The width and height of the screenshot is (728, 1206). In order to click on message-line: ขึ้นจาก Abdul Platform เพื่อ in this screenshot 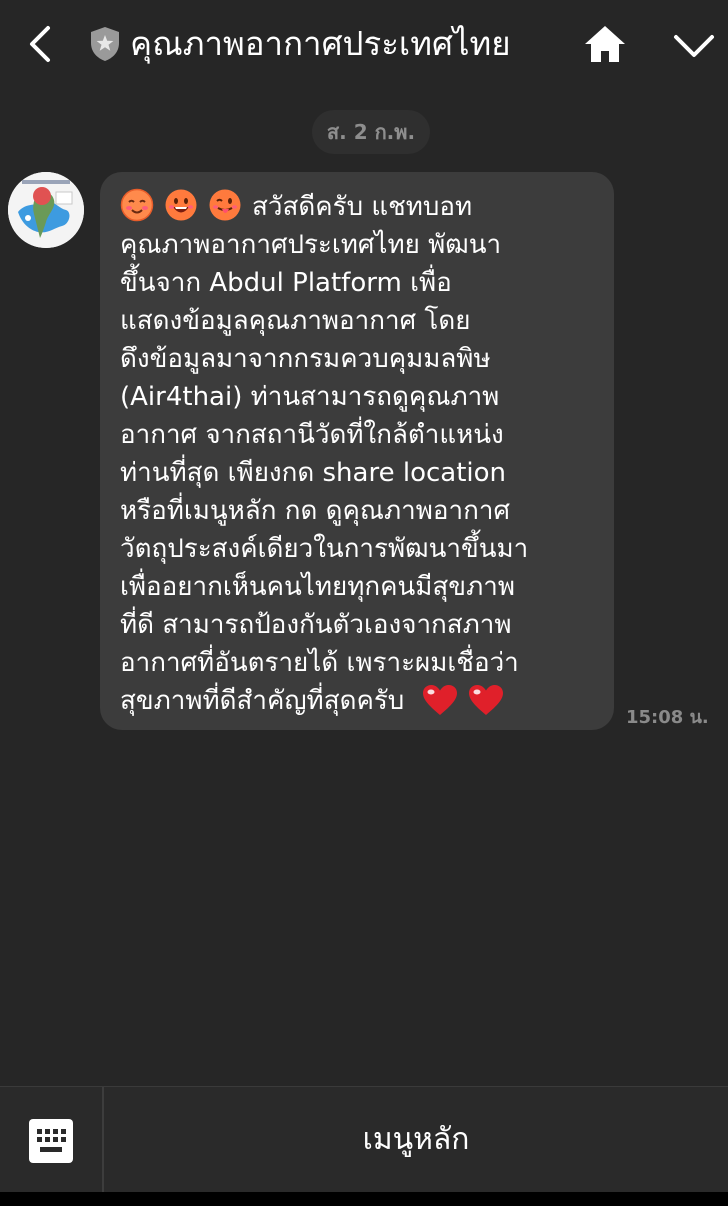, I will do `click(286, 283)`.